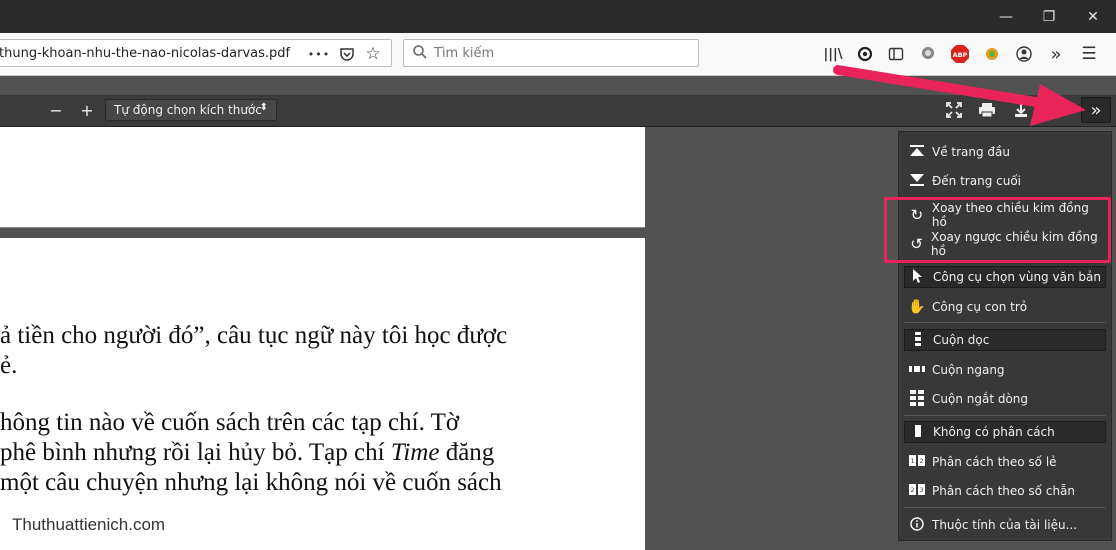 This screenshot has width=1116, height=550. I want to click on close-icon: ✕, so click(1093, 16).